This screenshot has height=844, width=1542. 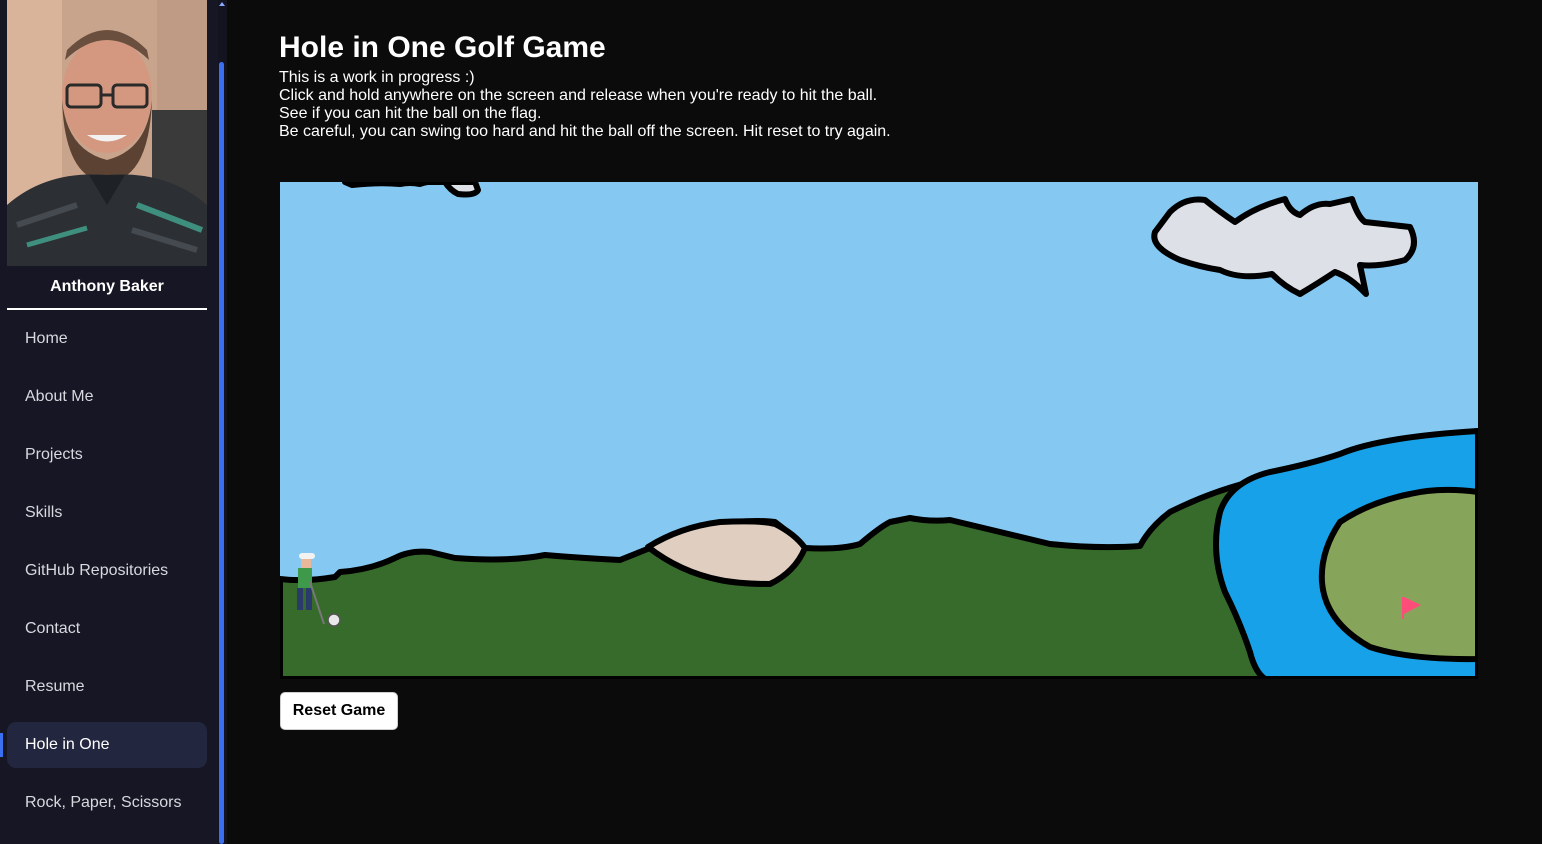 What do you see at coordinates (107, 571) in the screenshot?
I see `sidebar-item-github-repositories: GitHub Repositories` at bounding box center [107, 571].